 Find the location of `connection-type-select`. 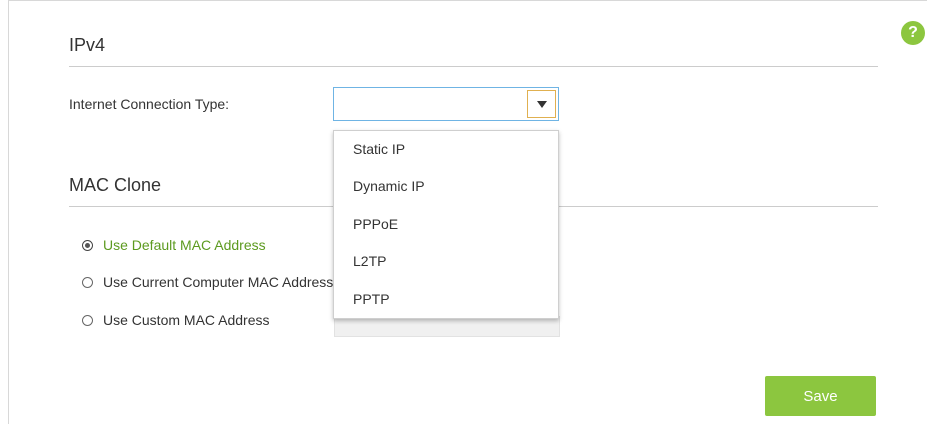

connection-type-select is located at coordinates (446, 104).